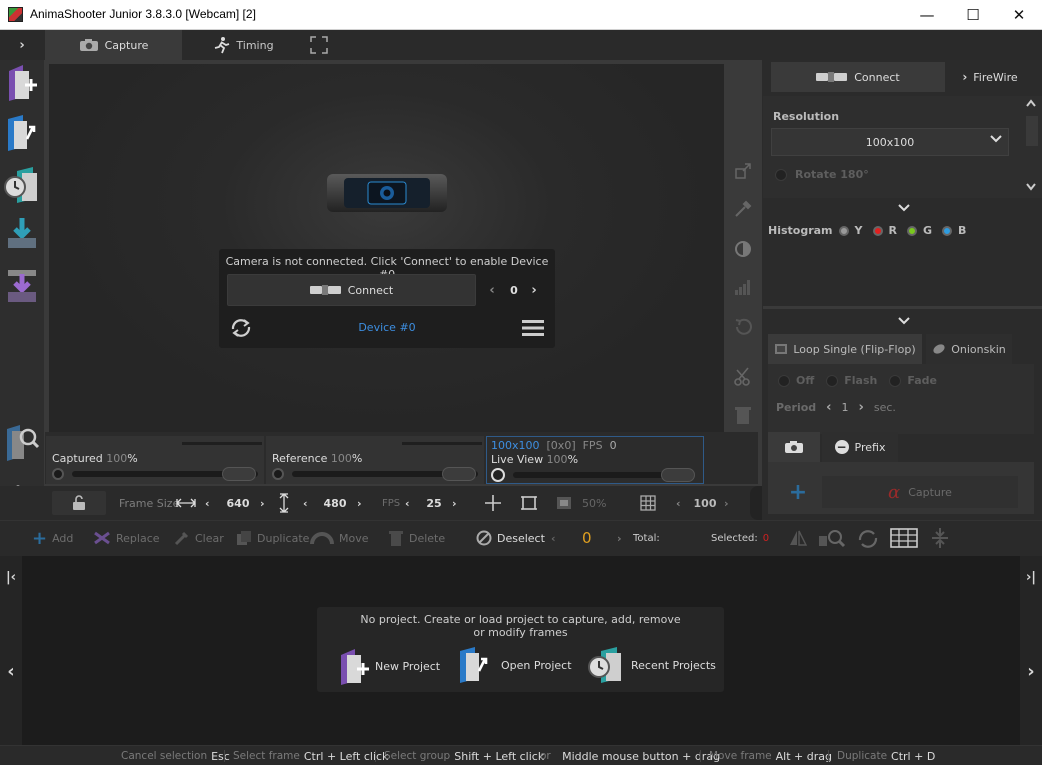  Describe the element at coordinates (877, 230) in the screenshot. I see `channel-r-toggle` at that location.